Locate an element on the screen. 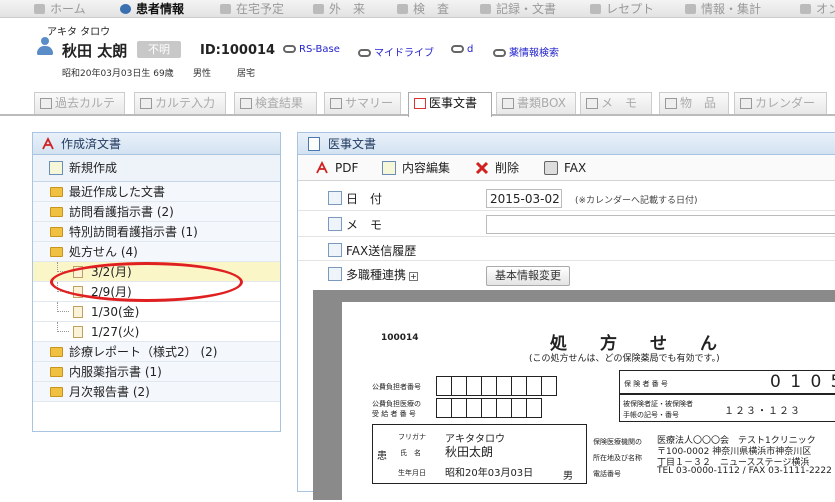 This screenshot has width=835, height=502. basic-info-change-button: 基本情報変更 is located at coordinates (528, 276).